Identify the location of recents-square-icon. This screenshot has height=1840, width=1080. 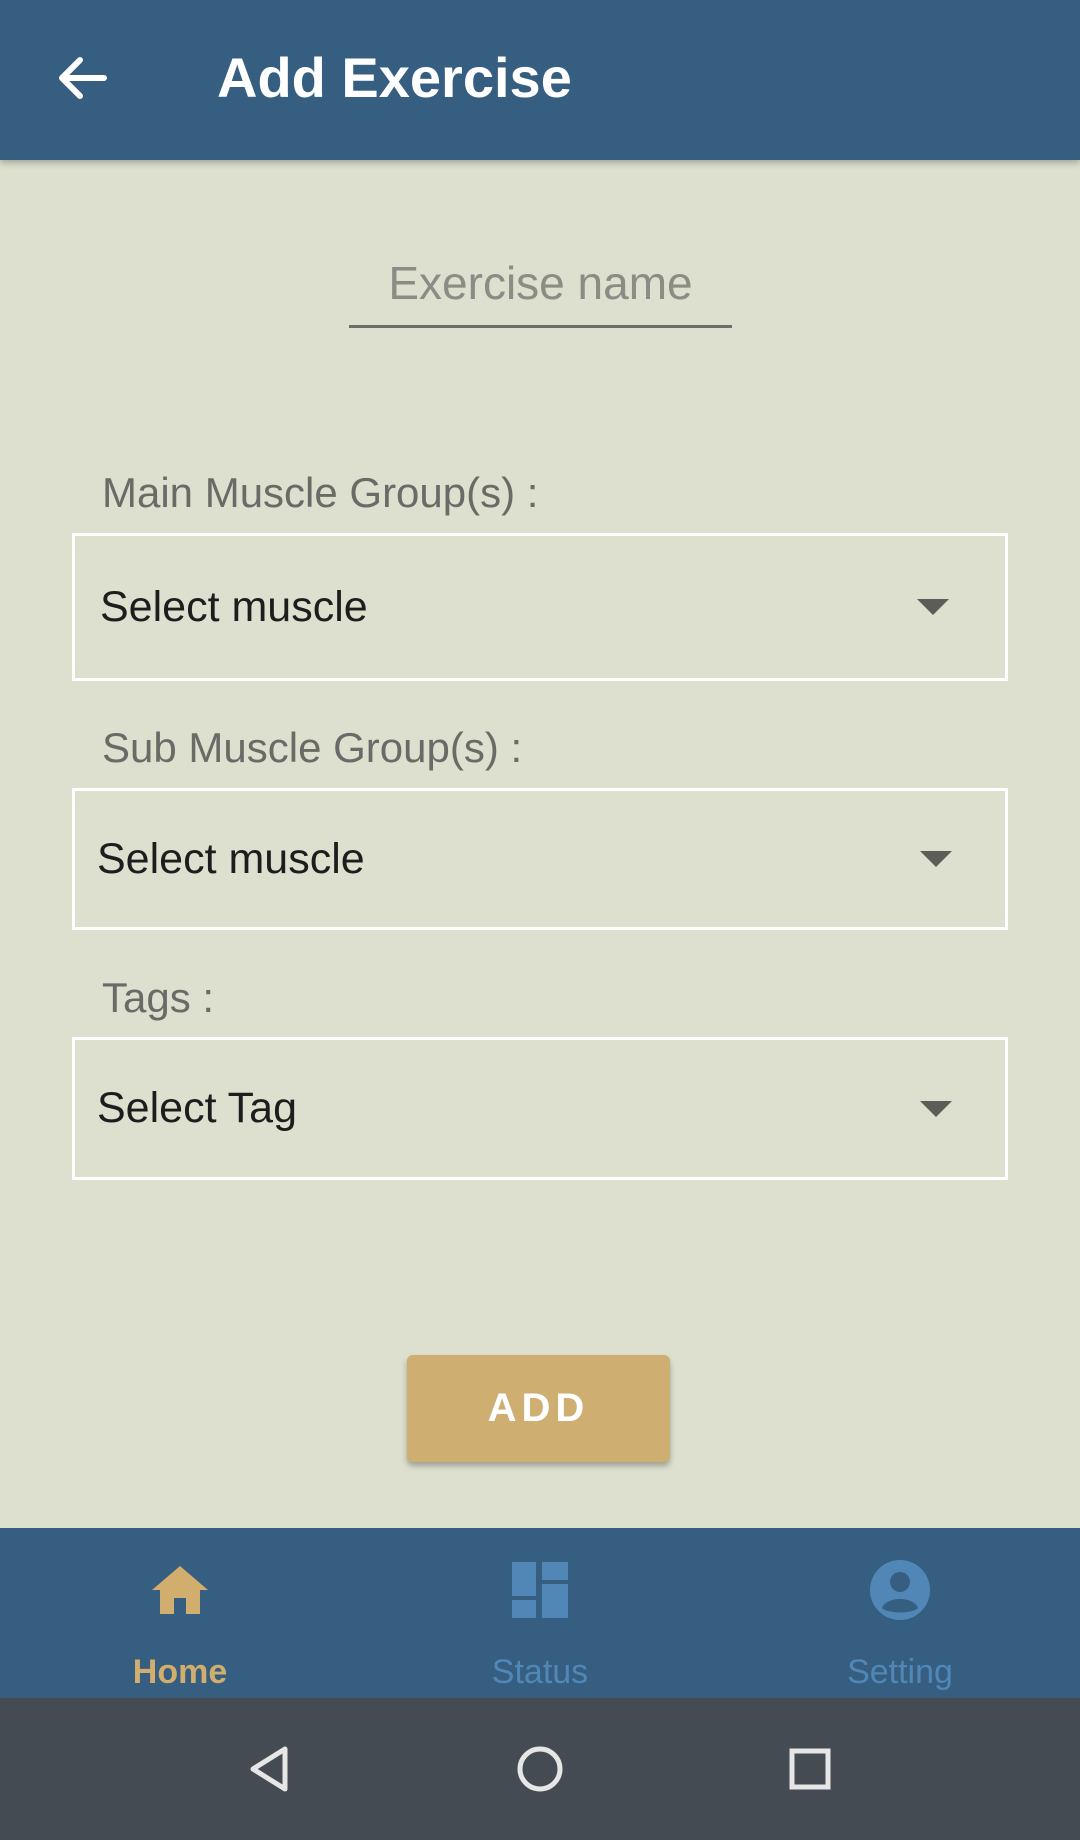
(810, 1769).